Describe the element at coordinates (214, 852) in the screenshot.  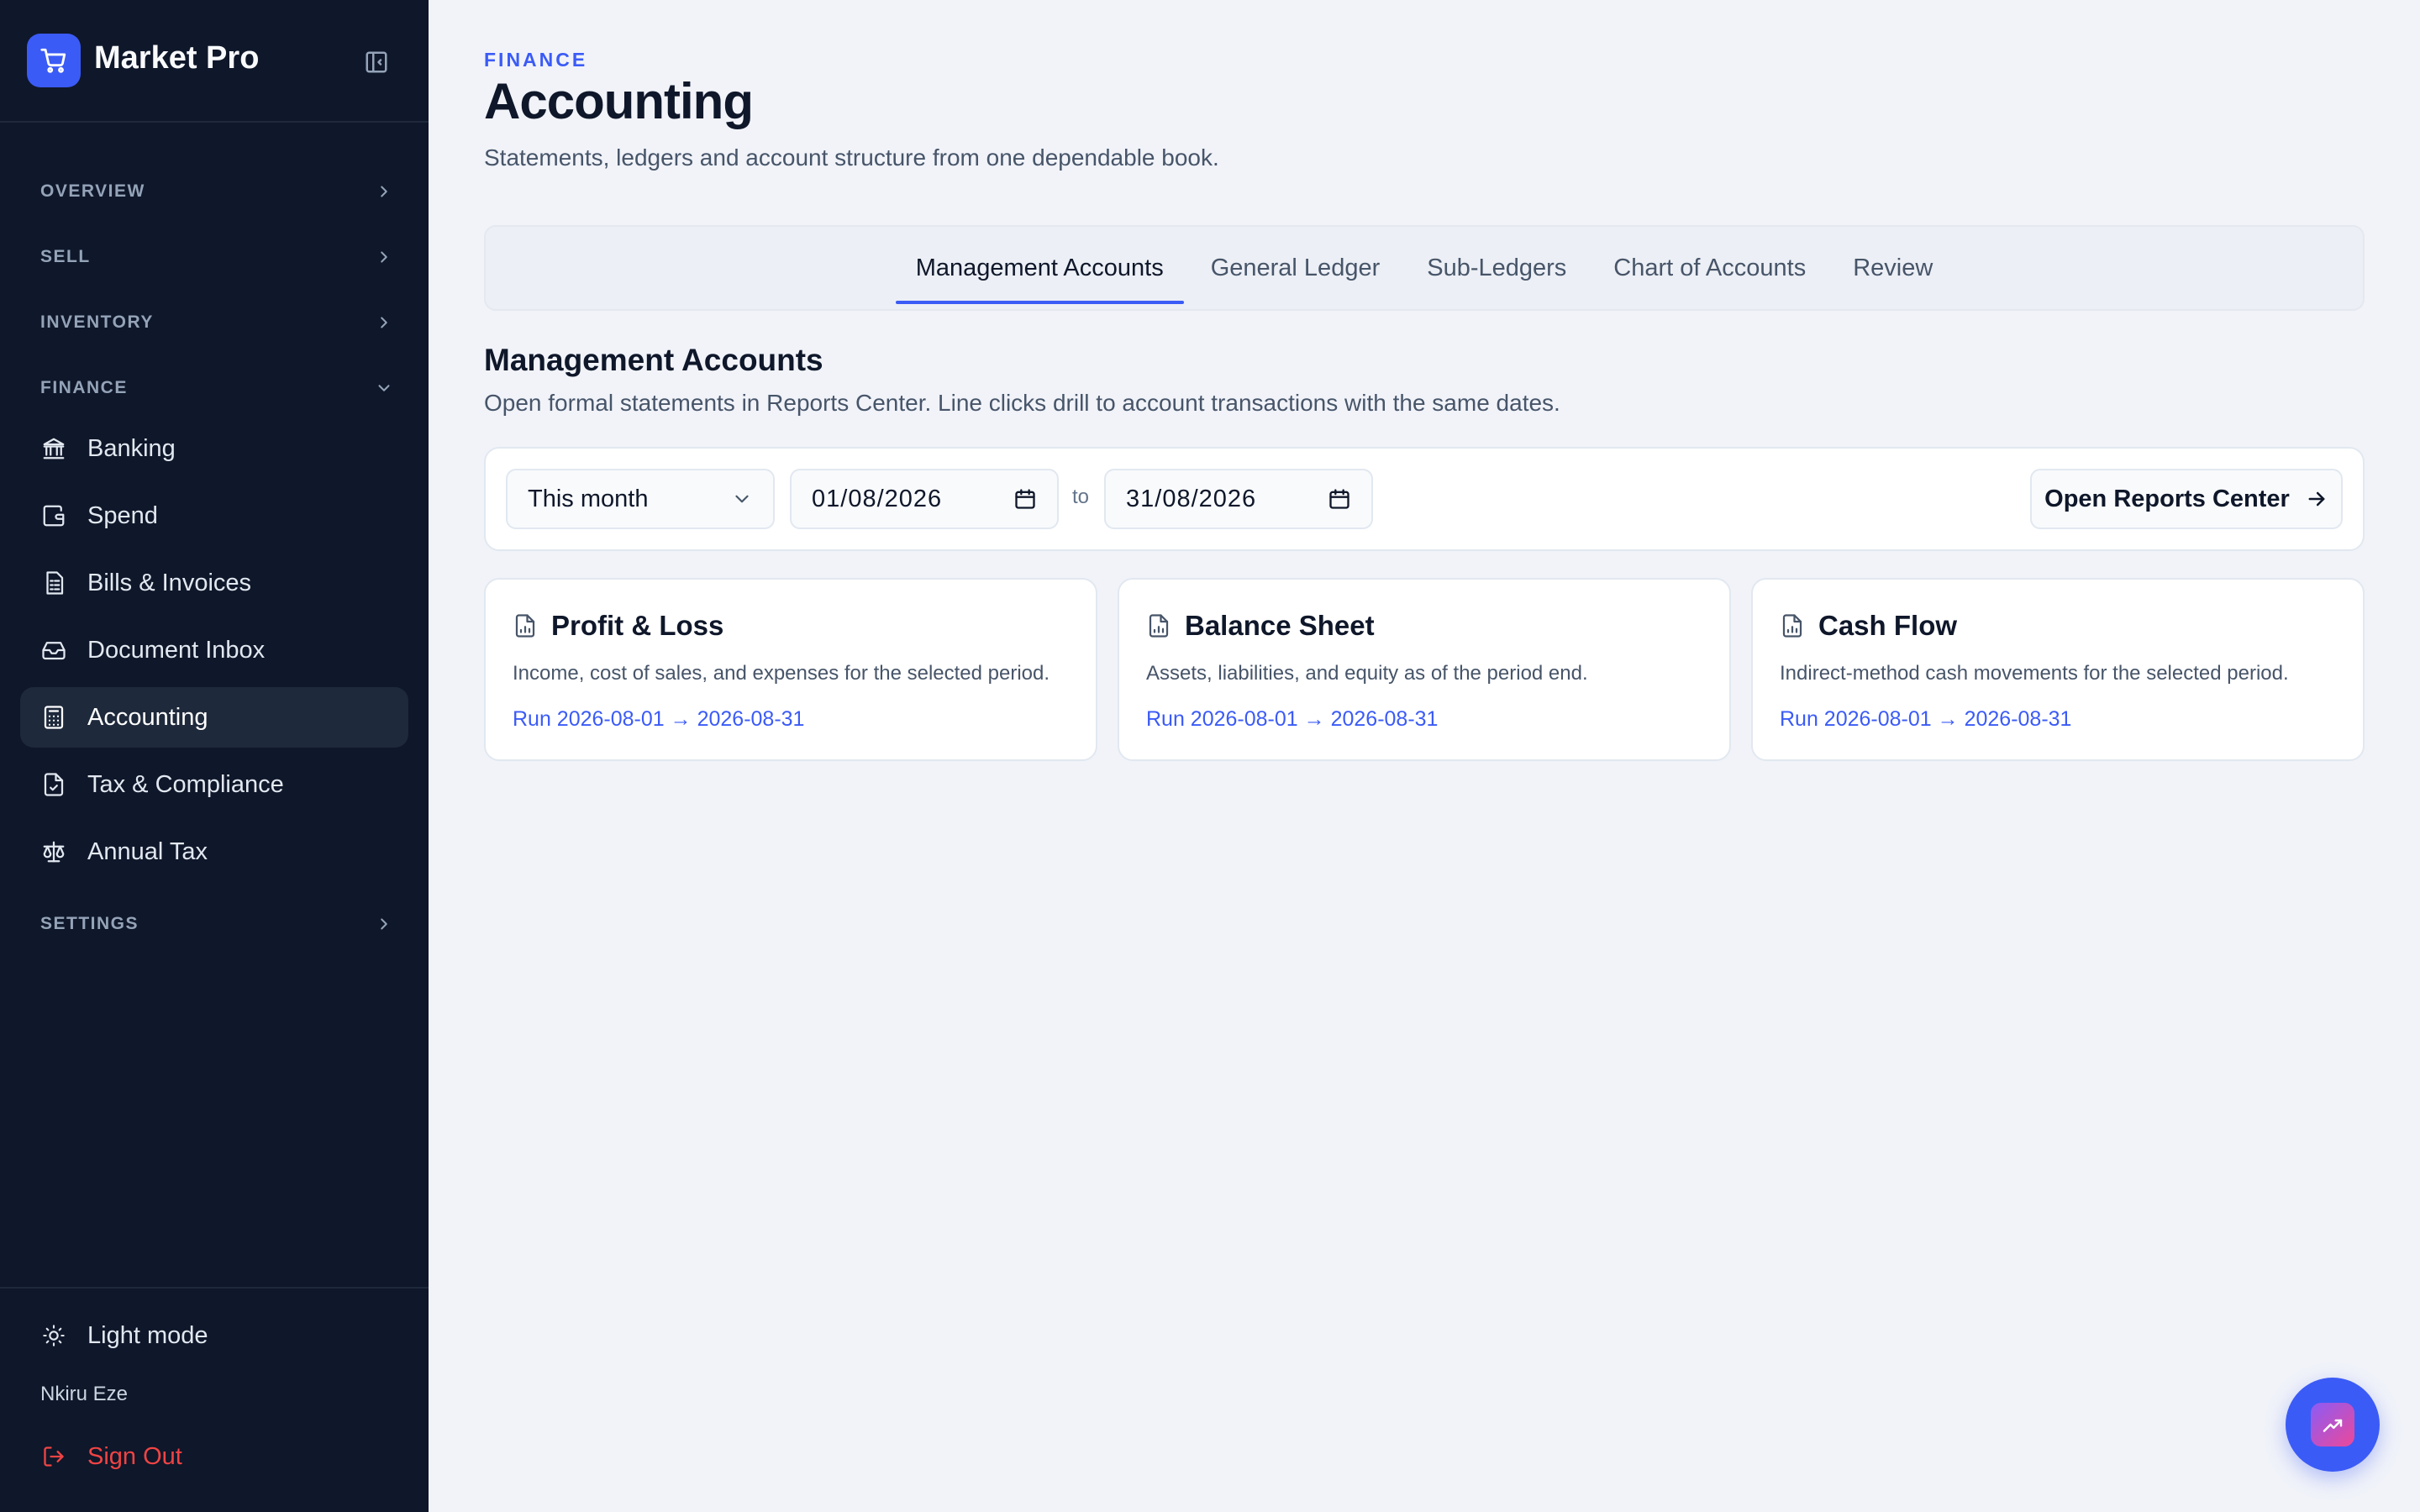
I see `sidebar-item-annual-tax: Annual Tax` at that location.